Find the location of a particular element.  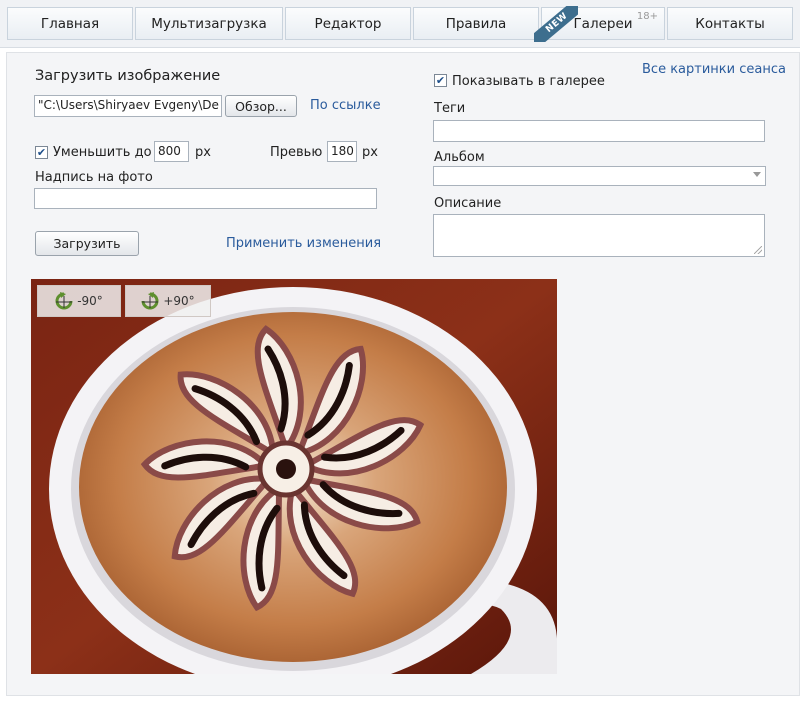

show-in-gallery-label: Показывать в галерее is located at coordinates (528, 81).